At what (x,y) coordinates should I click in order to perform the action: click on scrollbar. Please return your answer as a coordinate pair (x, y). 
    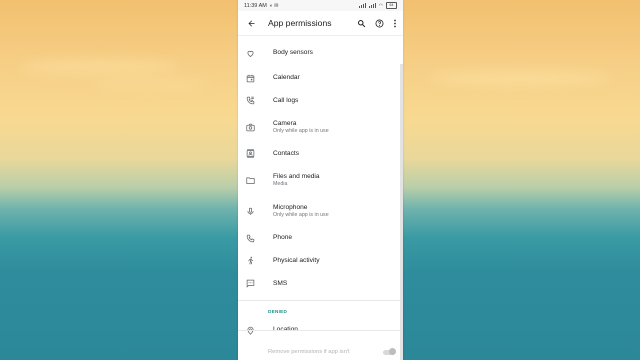
    Looking at the image, I should click on (401, 212).